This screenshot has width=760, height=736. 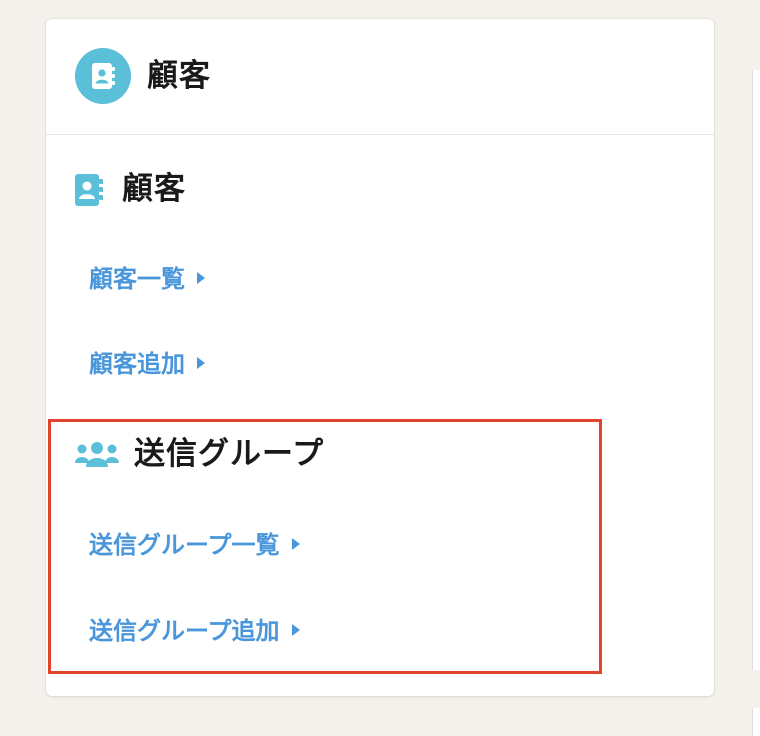 What do you see at coordinates (137, 279) in the screenshot?
I see `link-label: 顧客一覧` at bounding box center [137, 279].